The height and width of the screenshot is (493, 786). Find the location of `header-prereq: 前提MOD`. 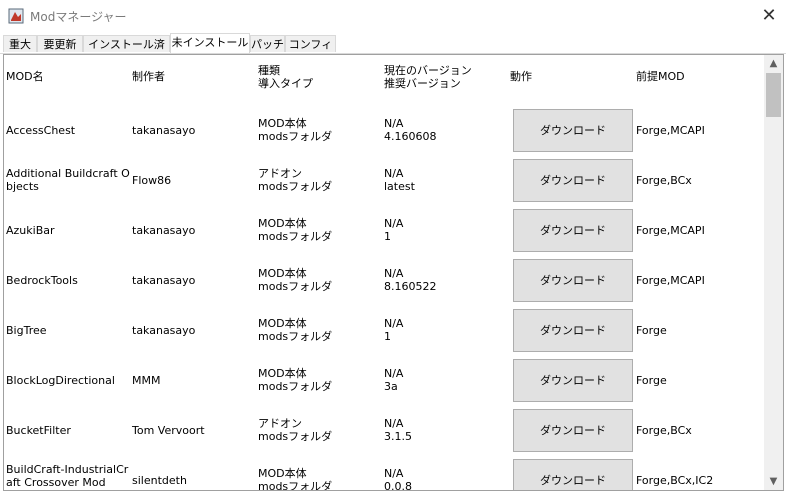

header-prereq: 前提MOD is located at coordinates (660, 76).